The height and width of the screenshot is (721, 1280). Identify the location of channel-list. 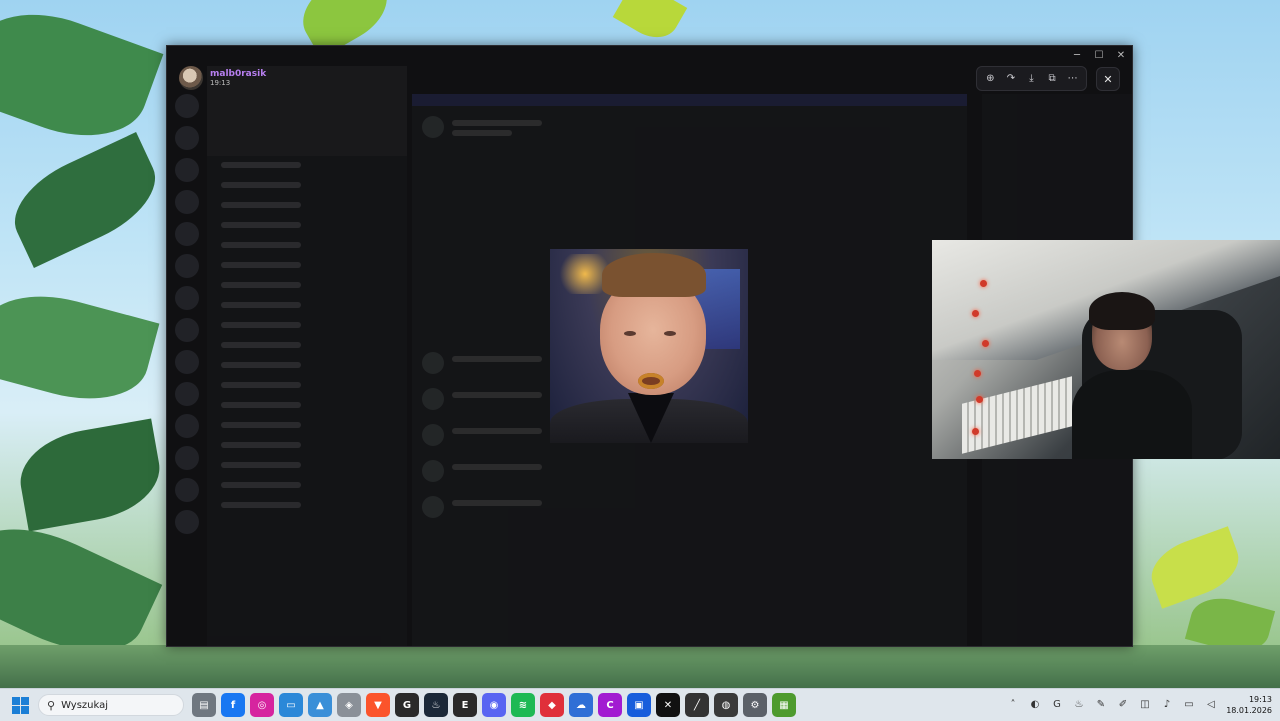
(307, 356).